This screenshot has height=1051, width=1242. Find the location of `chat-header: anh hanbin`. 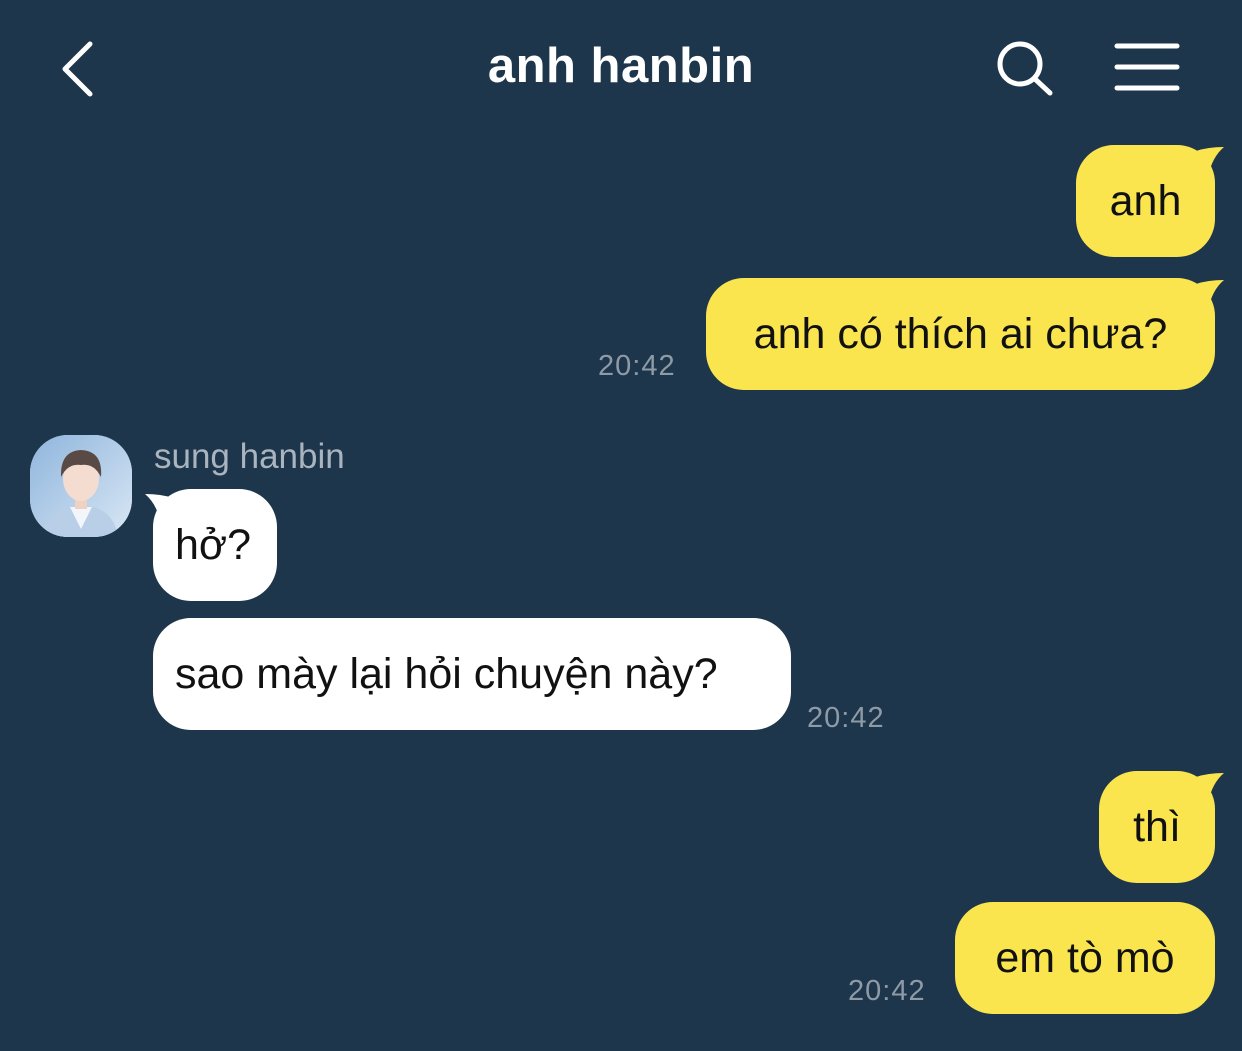

chat-header: anh hanbin is located at coordinates (621, 70).